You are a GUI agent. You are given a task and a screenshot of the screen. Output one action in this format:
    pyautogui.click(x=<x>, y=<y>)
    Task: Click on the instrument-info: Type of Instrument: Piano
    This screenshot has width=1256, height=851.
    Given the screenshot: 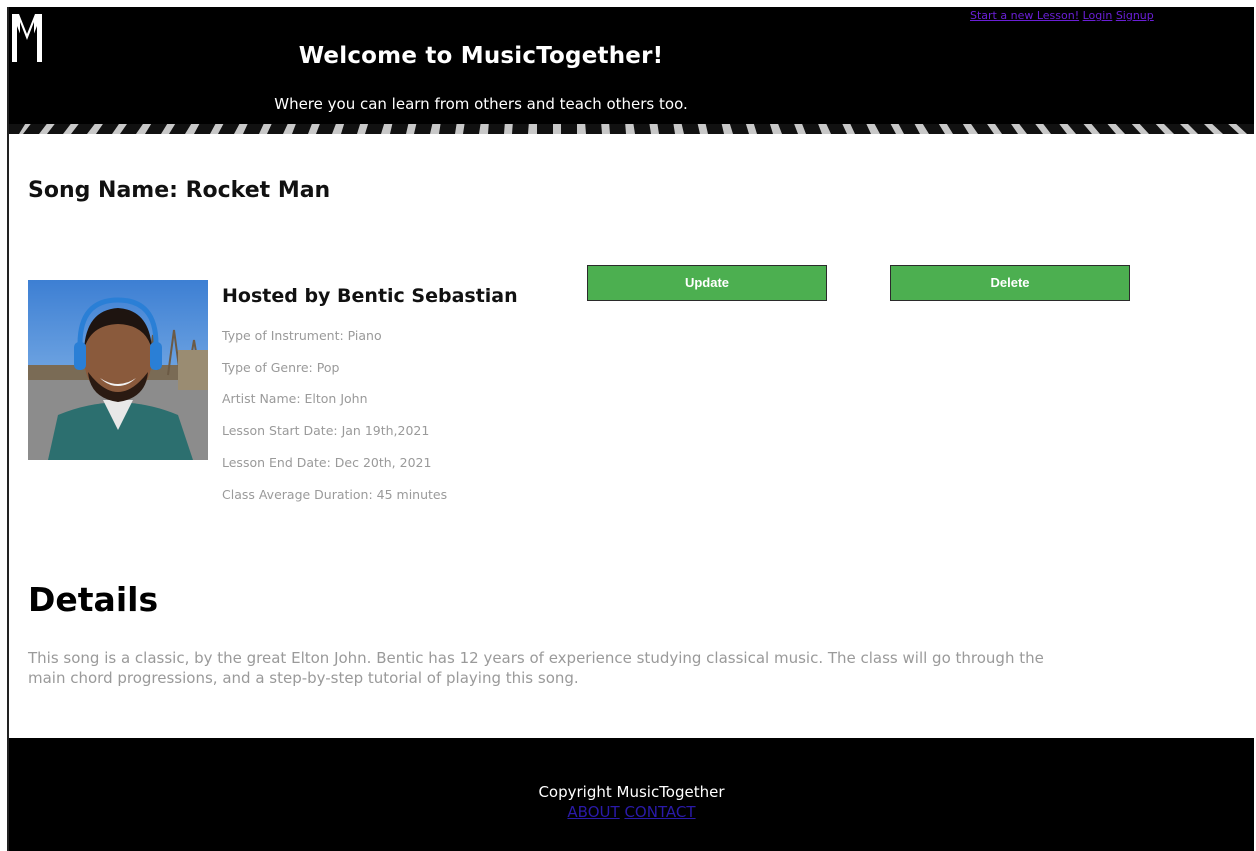 What is the action you would take?
    pyautogui.click(x=302, y=335)
    